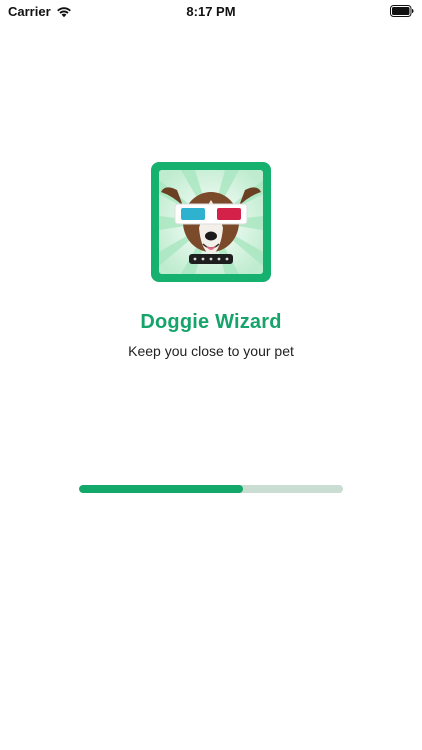 The image size is (422, 750). I want to click on dog-with-3d-glasses-icon, so click(211, 222).